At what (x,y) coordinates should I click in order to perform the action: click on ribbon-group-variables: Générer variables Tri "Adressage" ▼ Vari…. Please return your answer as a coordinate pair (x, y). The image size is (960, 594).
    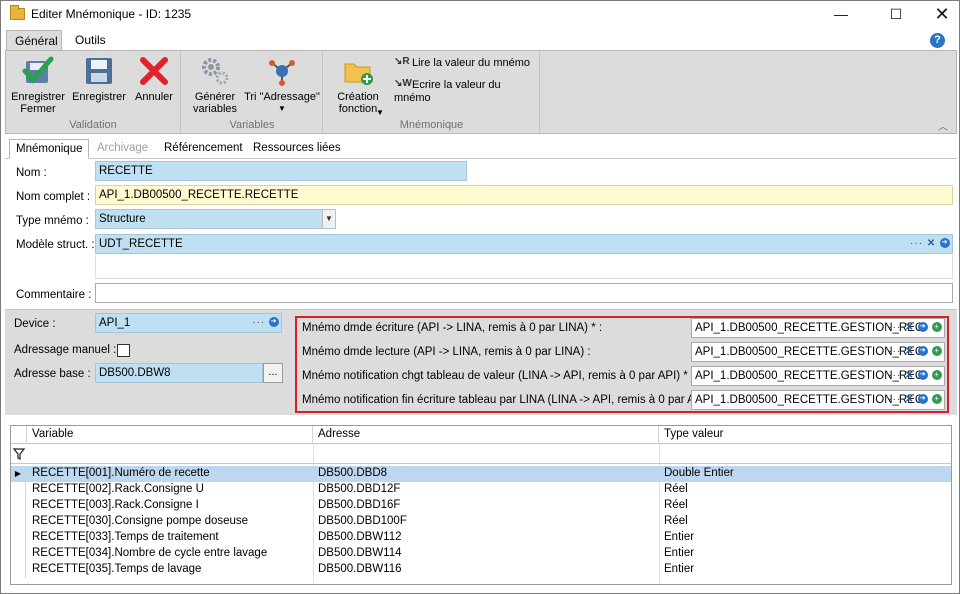
    Looking at the image, I should click on (252, 92).